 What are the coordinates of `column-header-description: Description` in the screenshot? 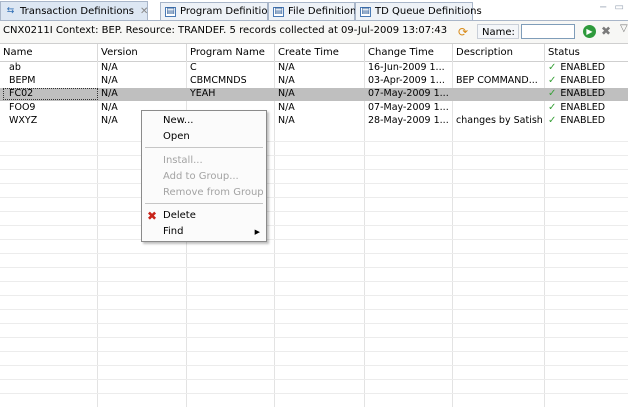 It's located at (499, 52).